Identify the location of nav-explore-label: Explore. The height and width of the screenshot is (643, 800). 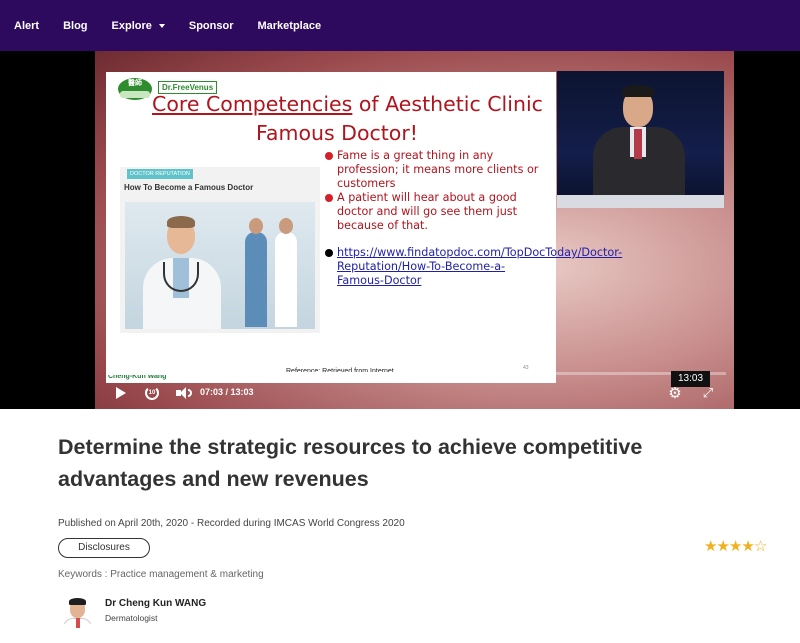
(131, 25).